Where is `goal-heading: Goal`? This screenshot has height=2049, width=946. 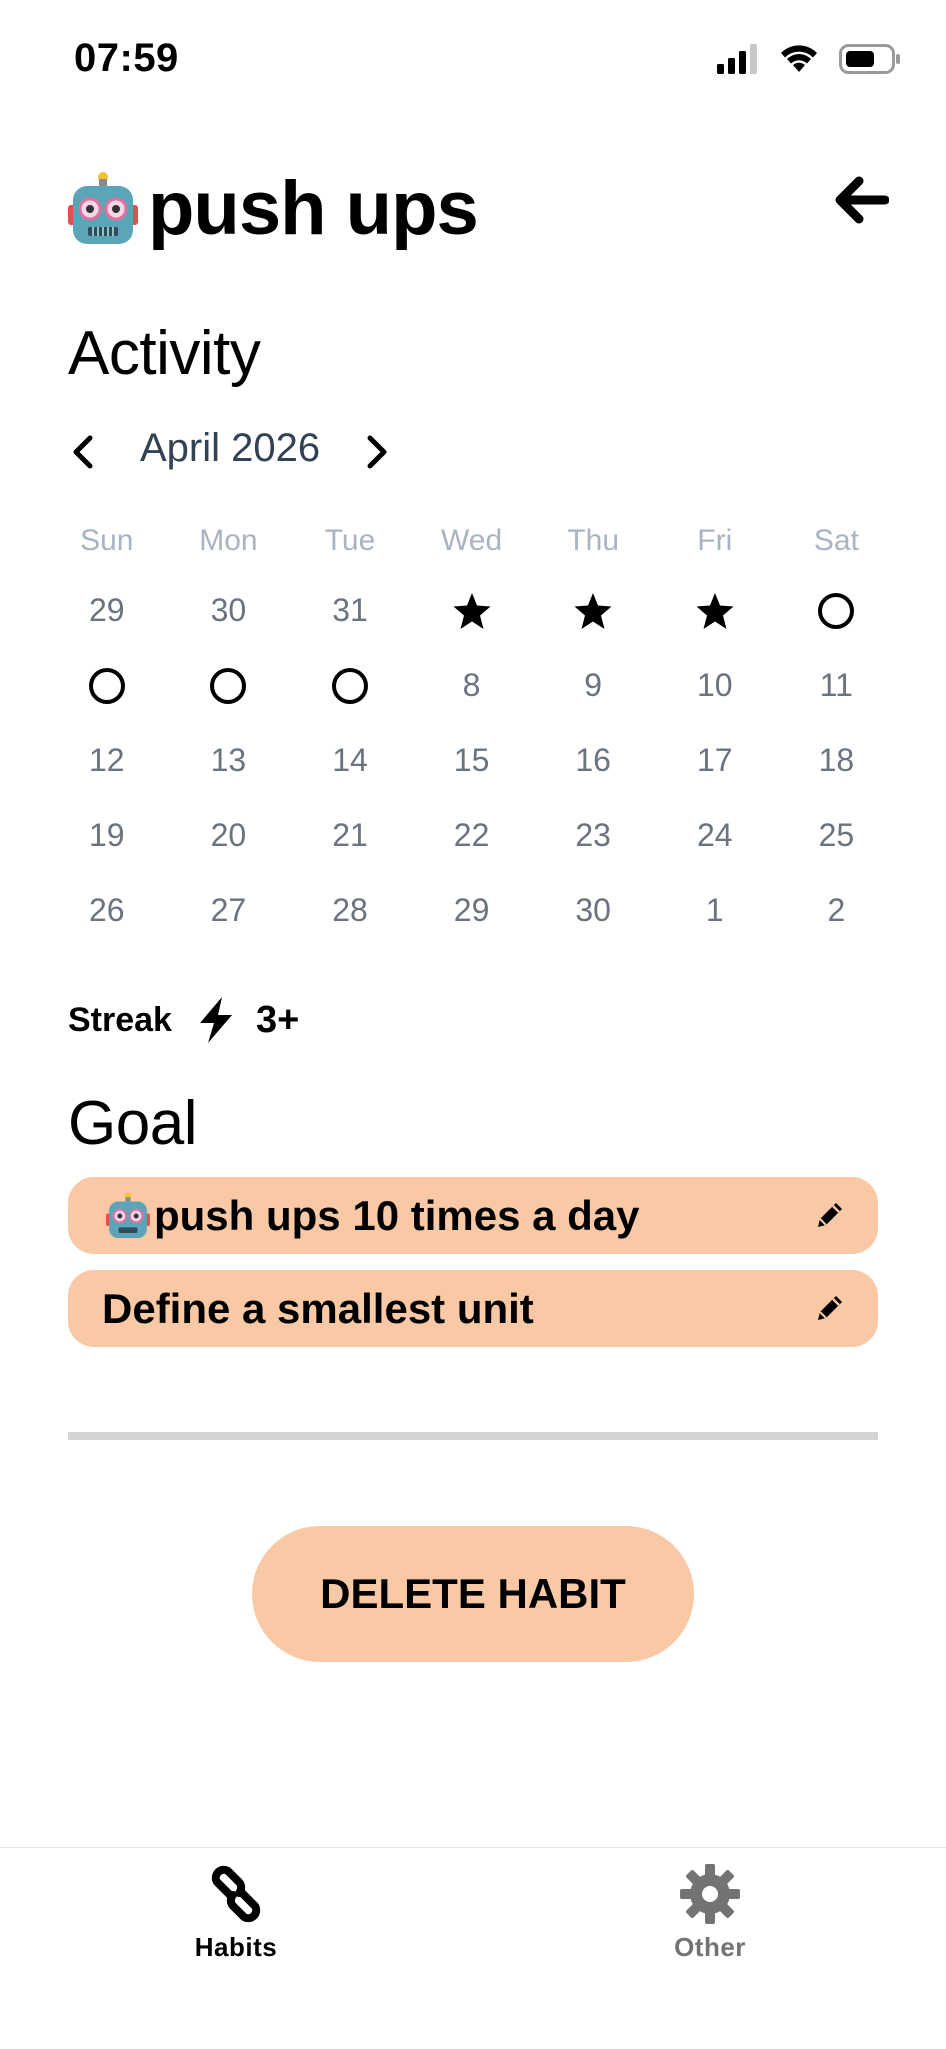 goal-heading: Goal is located at coordinates (132, 1123).